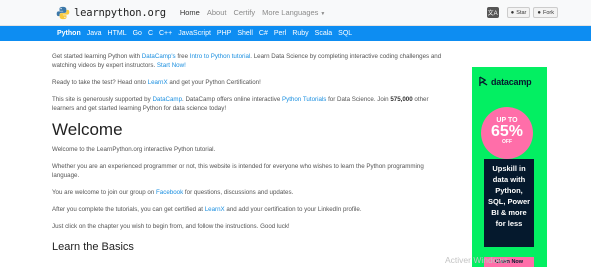 The height and width of the screenshot is (267, 591). I want to click on main-nav: Home About Certify More Languages ▼, so click(256, 12).